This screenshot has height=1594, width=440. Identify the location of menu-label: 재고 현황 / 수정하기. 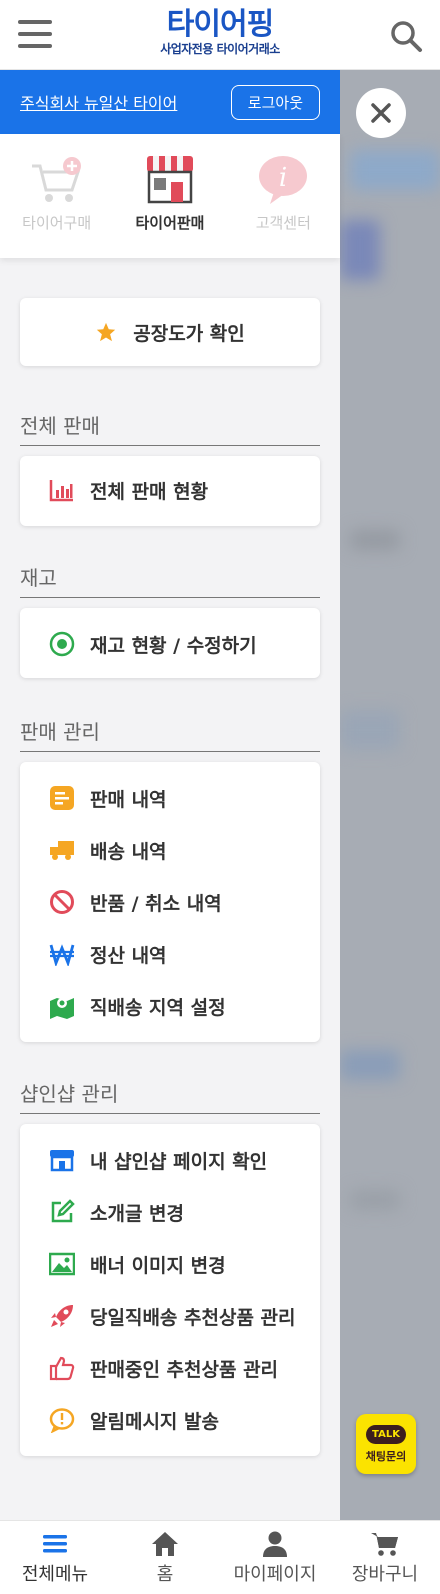
(173, 645).